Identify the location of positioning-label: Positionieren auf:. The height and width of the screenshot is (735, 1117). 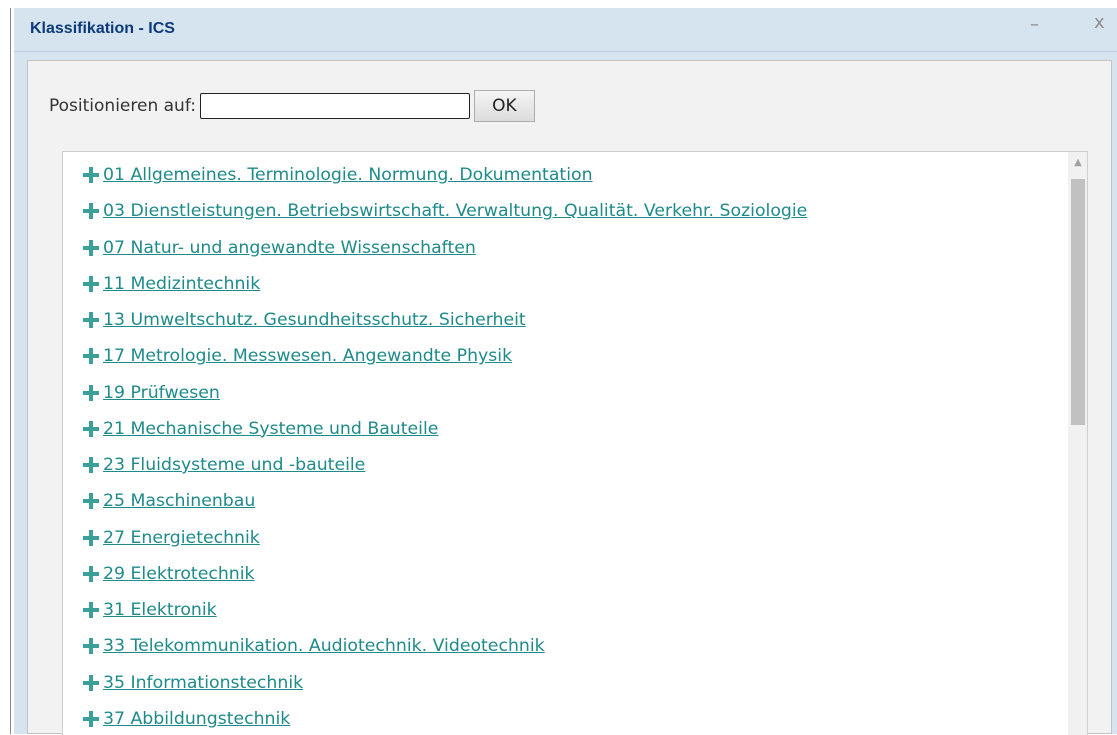
(122, 106).